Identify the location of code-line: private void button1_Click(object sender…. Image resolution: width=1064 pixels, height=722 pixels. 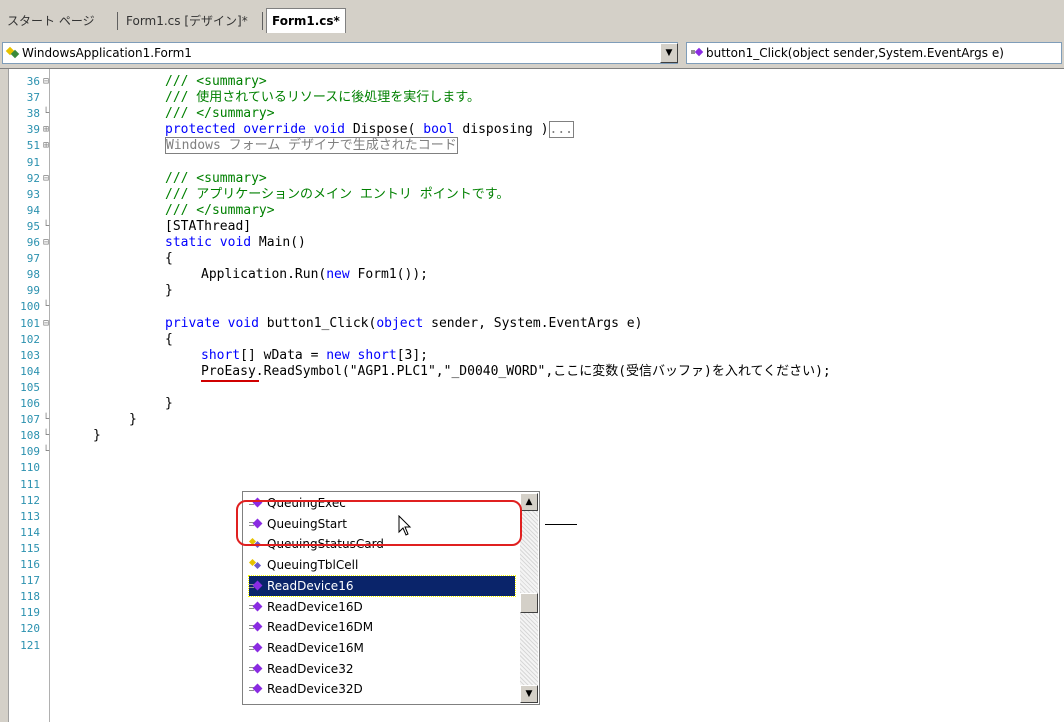
(403, 324).